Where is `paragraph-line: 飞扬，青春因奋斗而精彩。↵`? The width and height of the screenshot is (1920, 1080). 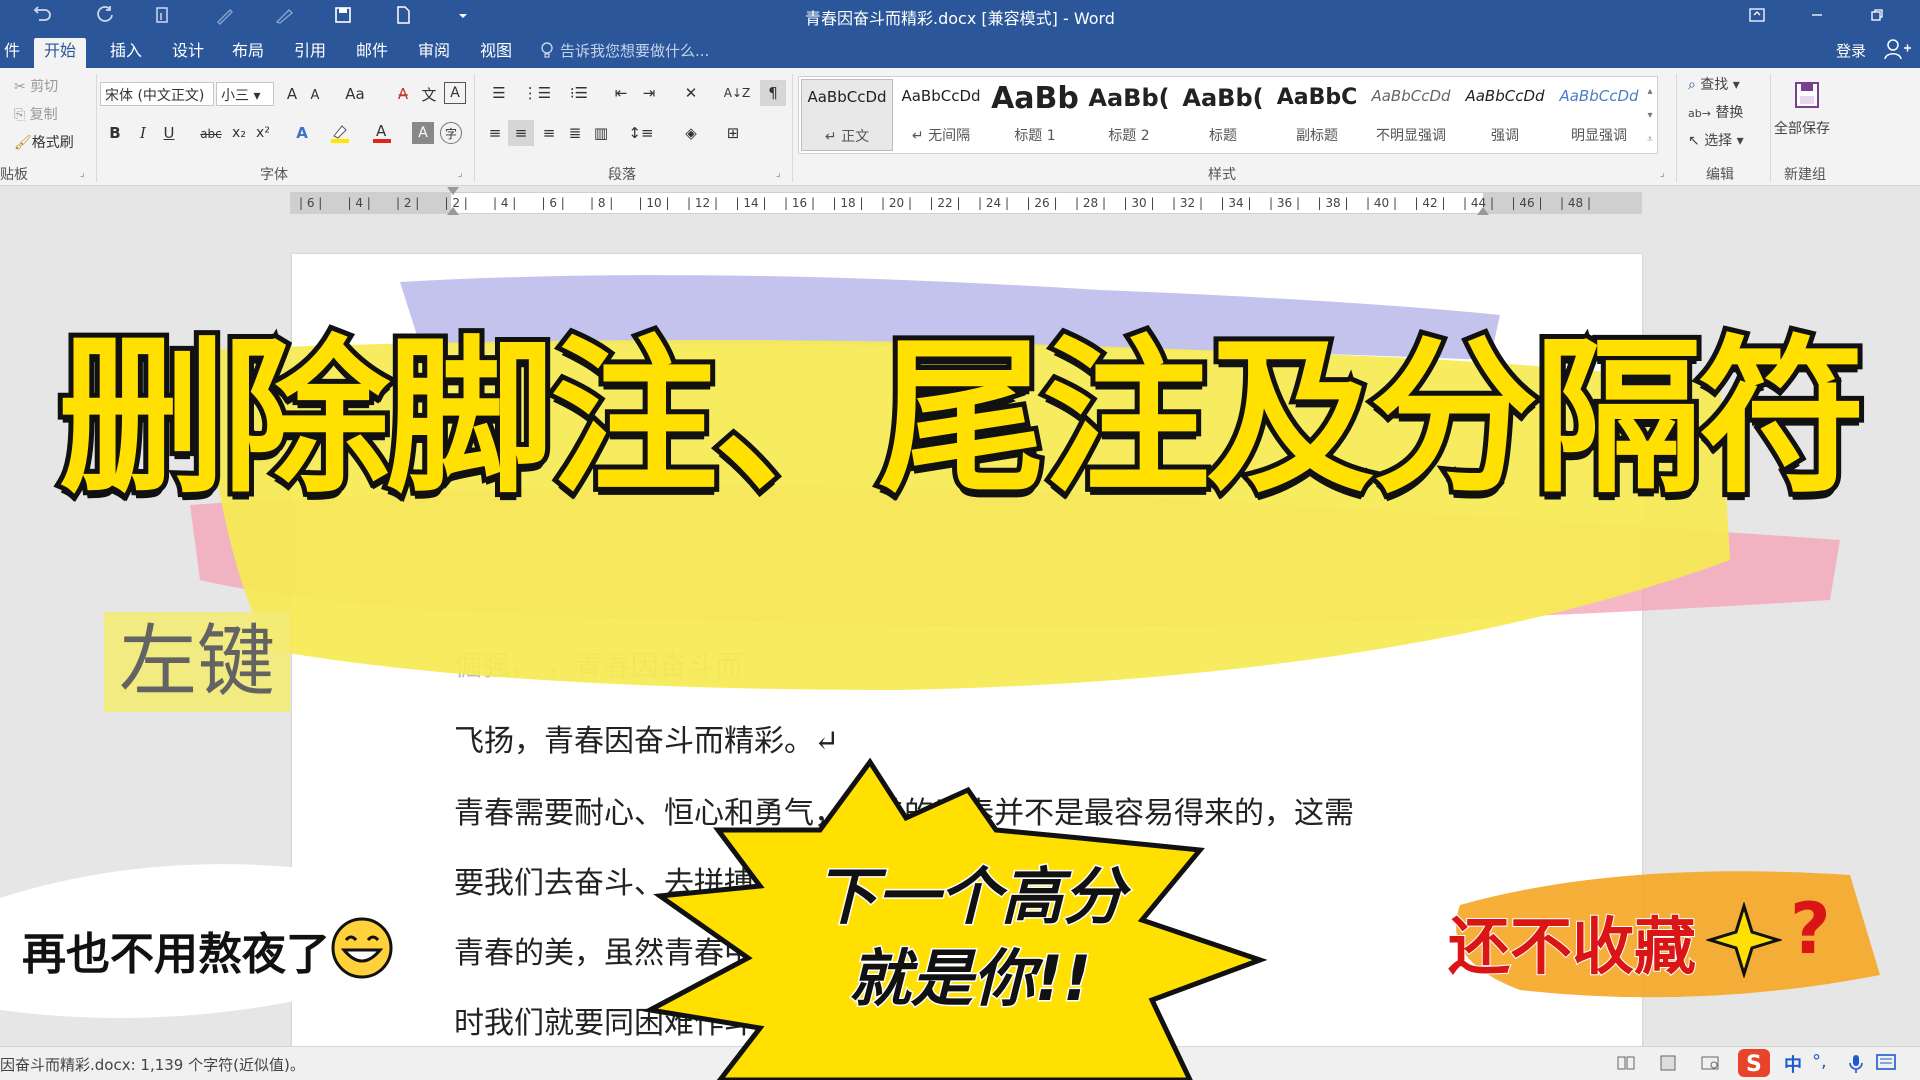 paragraph-line: 飞扬，青春因奋斗而精彩。↵ is located at coordinates (646, 738).